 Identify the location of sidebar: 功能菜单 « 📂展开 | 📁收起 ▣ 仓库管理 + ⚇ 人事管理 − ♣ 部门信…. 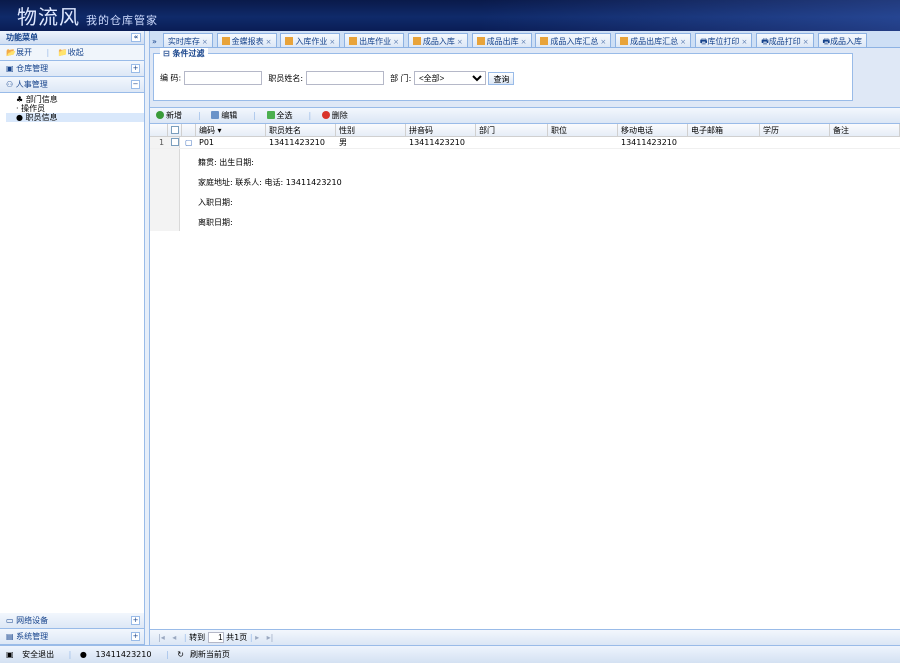
(72, 338).